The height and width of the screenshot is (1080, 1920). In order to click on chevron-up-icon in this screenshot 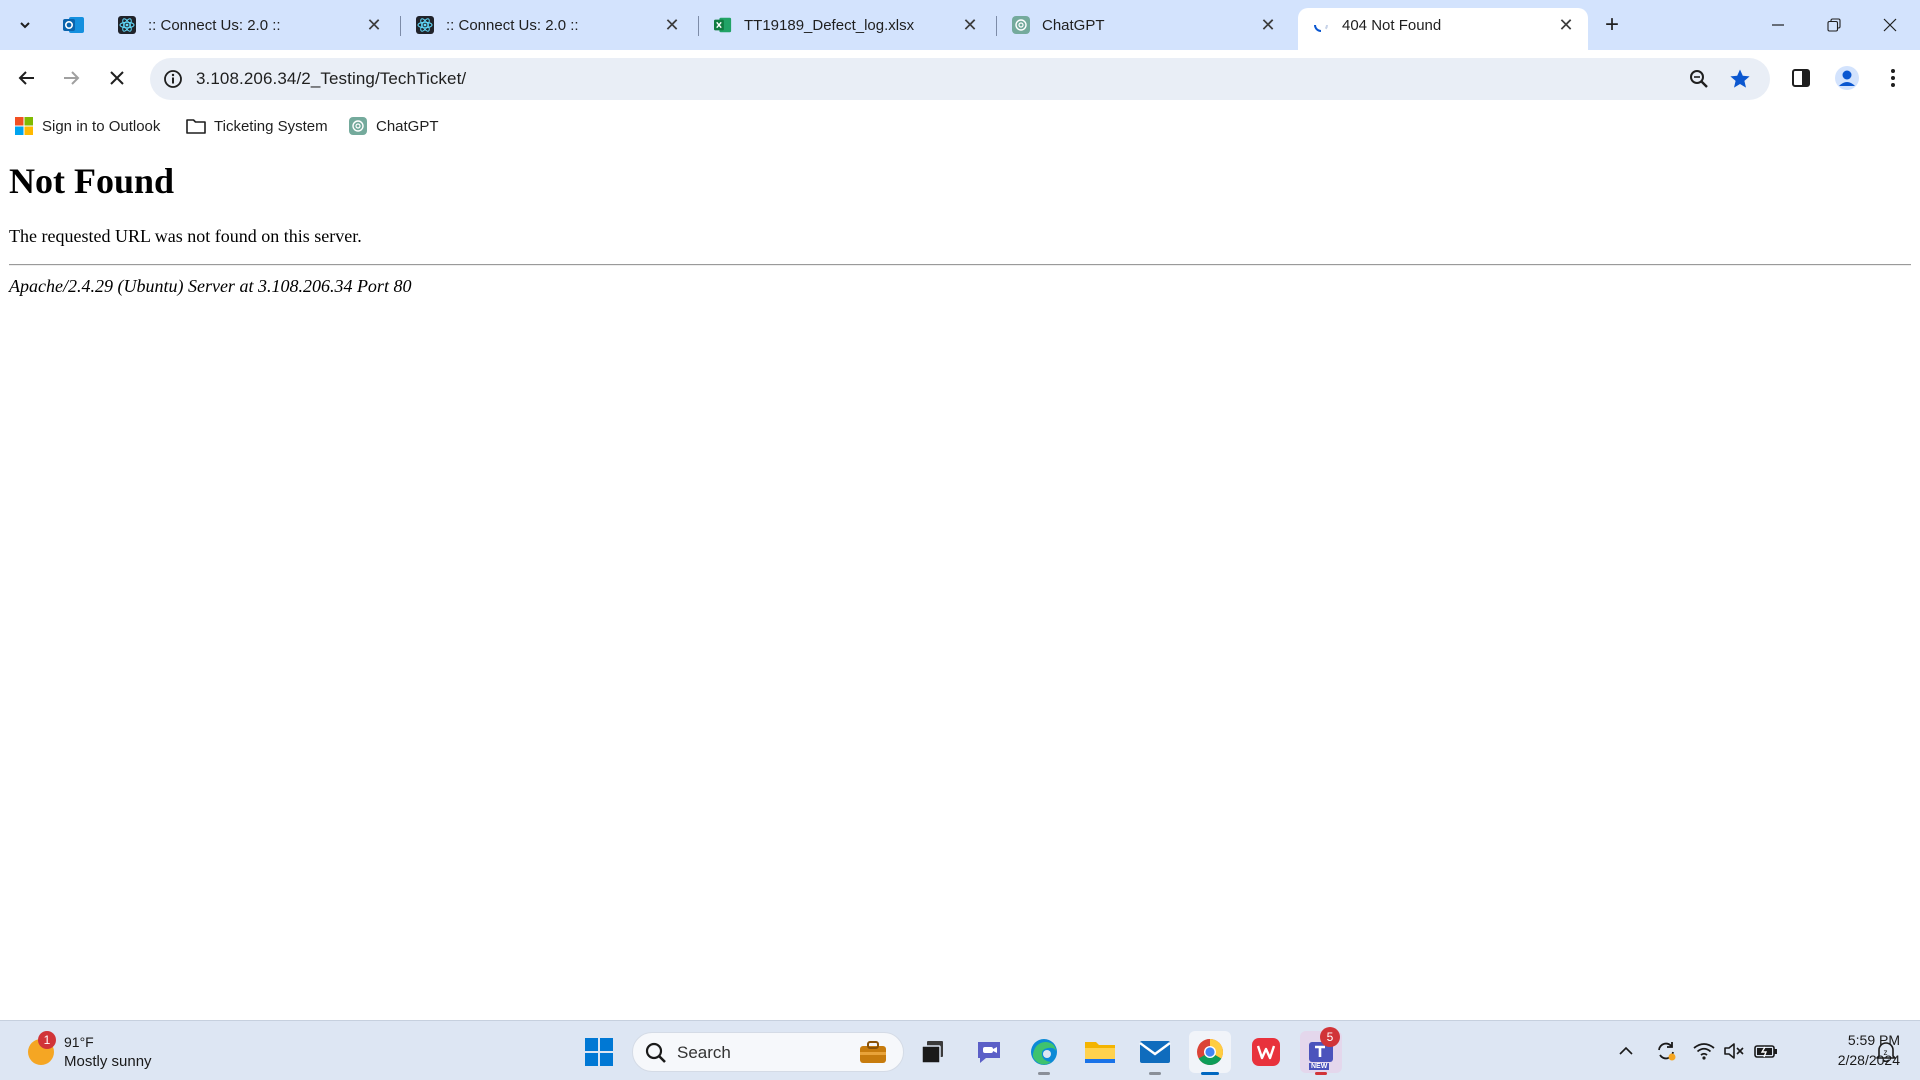, I will do `click(1626, 1050)`.